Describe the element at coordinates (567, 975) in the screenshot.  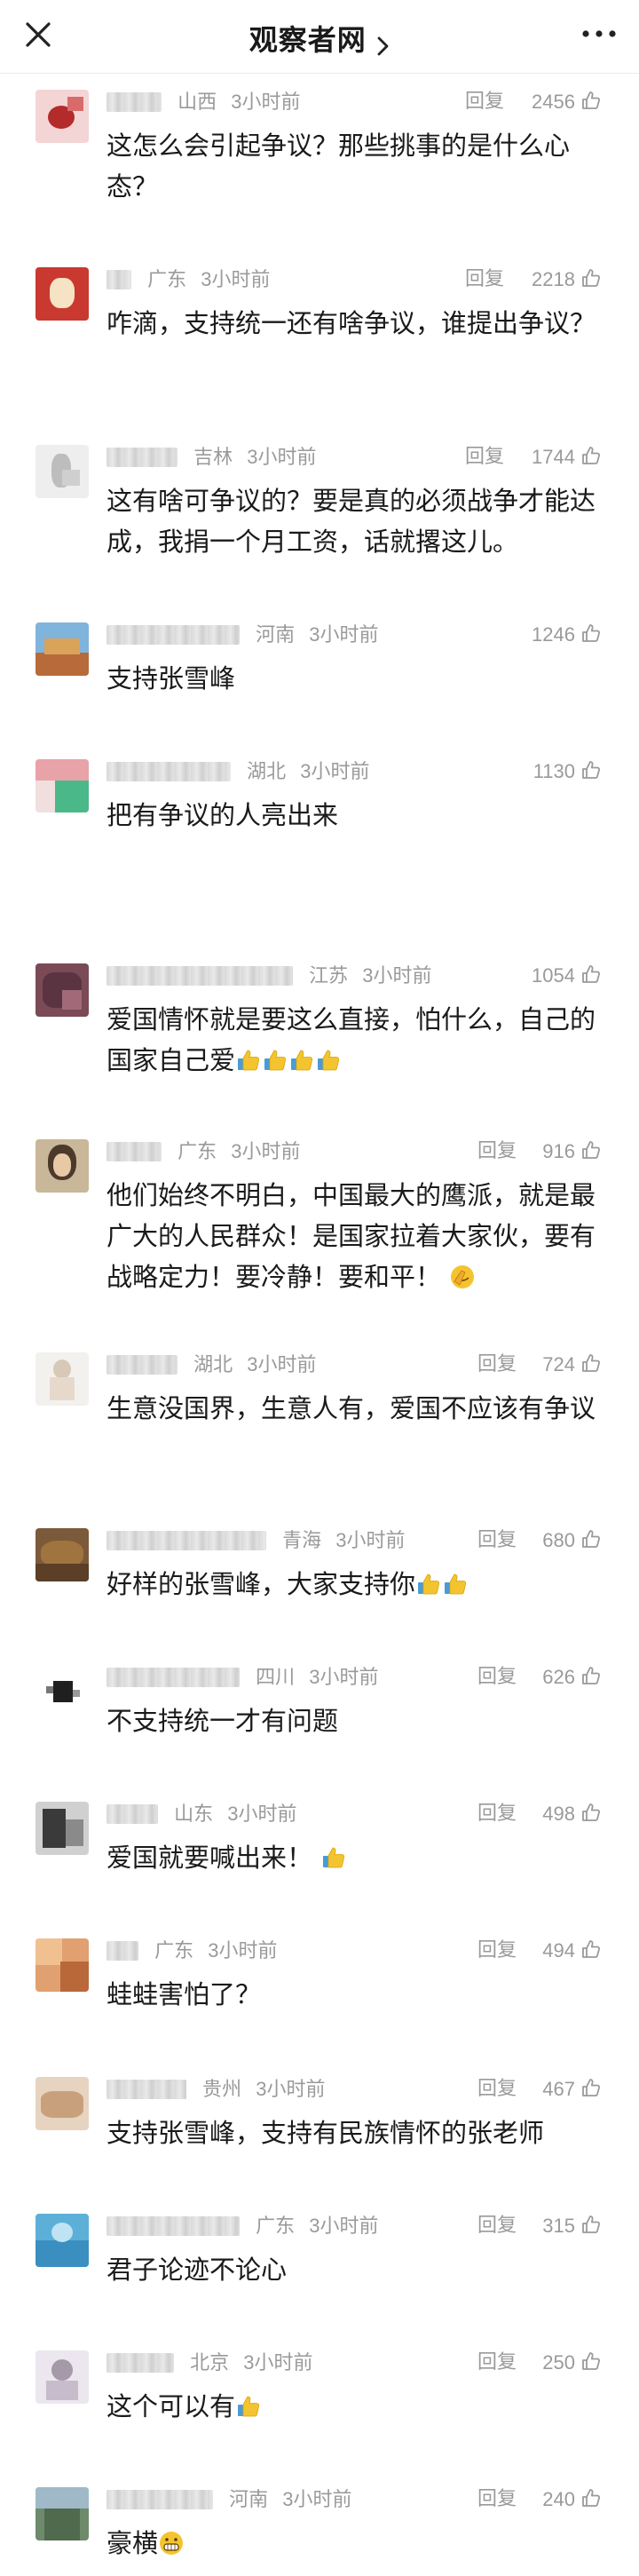
I see `like-button: 1054` at that location.